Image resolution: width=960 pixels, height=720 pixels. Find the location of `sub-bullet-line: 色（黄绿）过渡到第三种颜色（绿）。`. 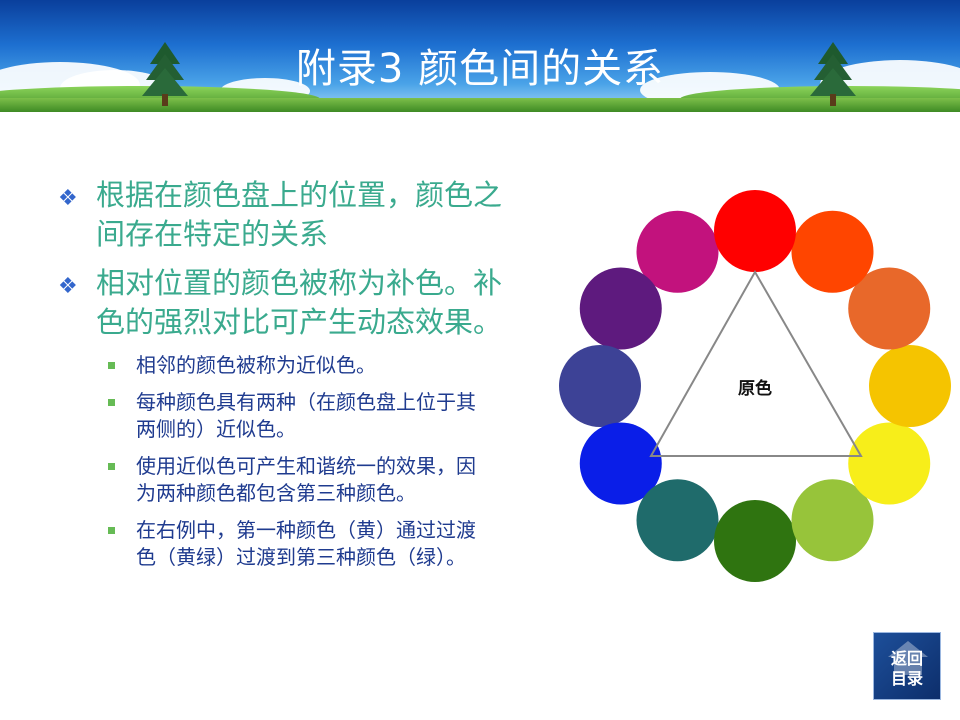

sub-bullet-line: 色（黄绿）过渡到第三种颜色（绿）。 is located at coordinates (301, 557).